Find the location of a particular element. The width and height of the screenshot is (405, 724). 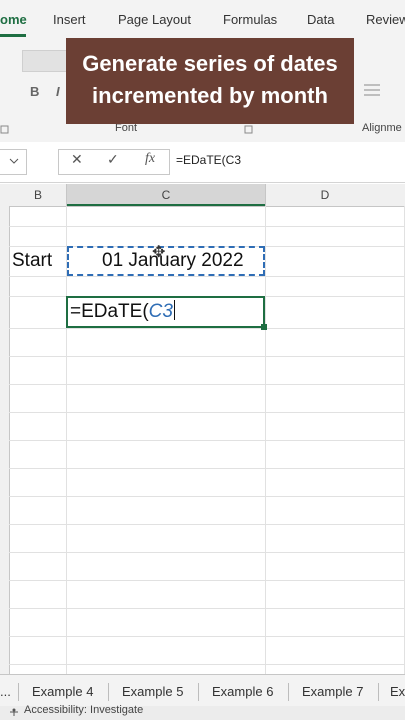

bold-button: B is located at coordinates (34, 91).